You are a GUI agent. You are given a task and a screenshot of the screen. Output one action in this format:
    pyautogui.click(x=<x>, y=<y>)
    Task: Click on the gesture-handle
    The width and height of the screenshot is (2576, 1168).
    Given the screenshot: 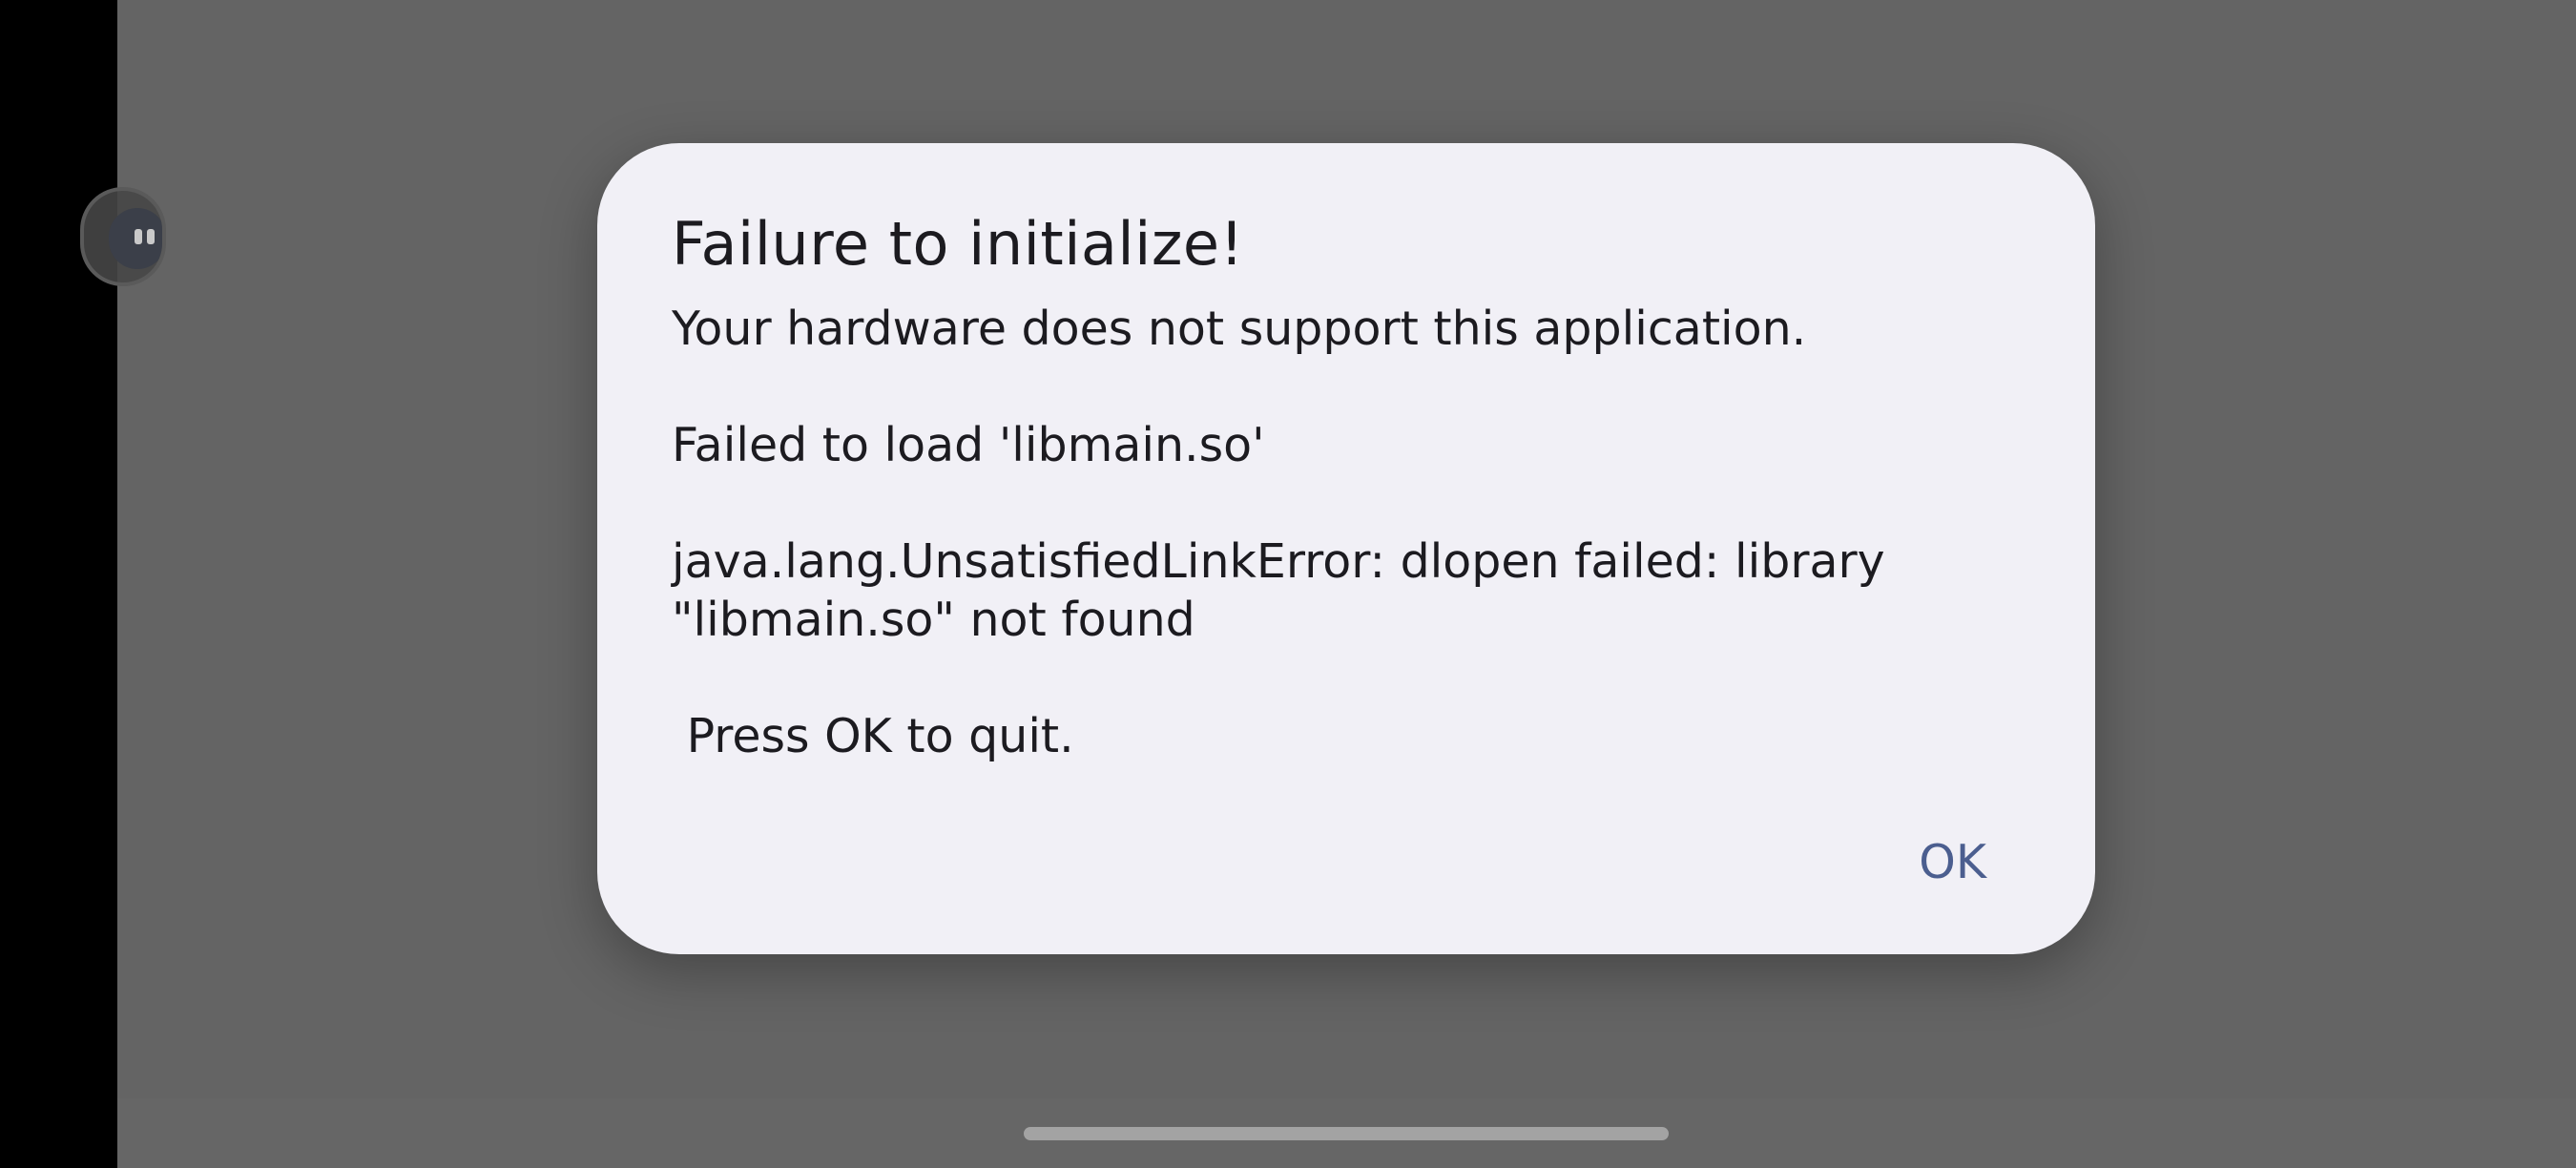 What is the action you would take?
    pyautogui.click(x=1346, y=1133)
    